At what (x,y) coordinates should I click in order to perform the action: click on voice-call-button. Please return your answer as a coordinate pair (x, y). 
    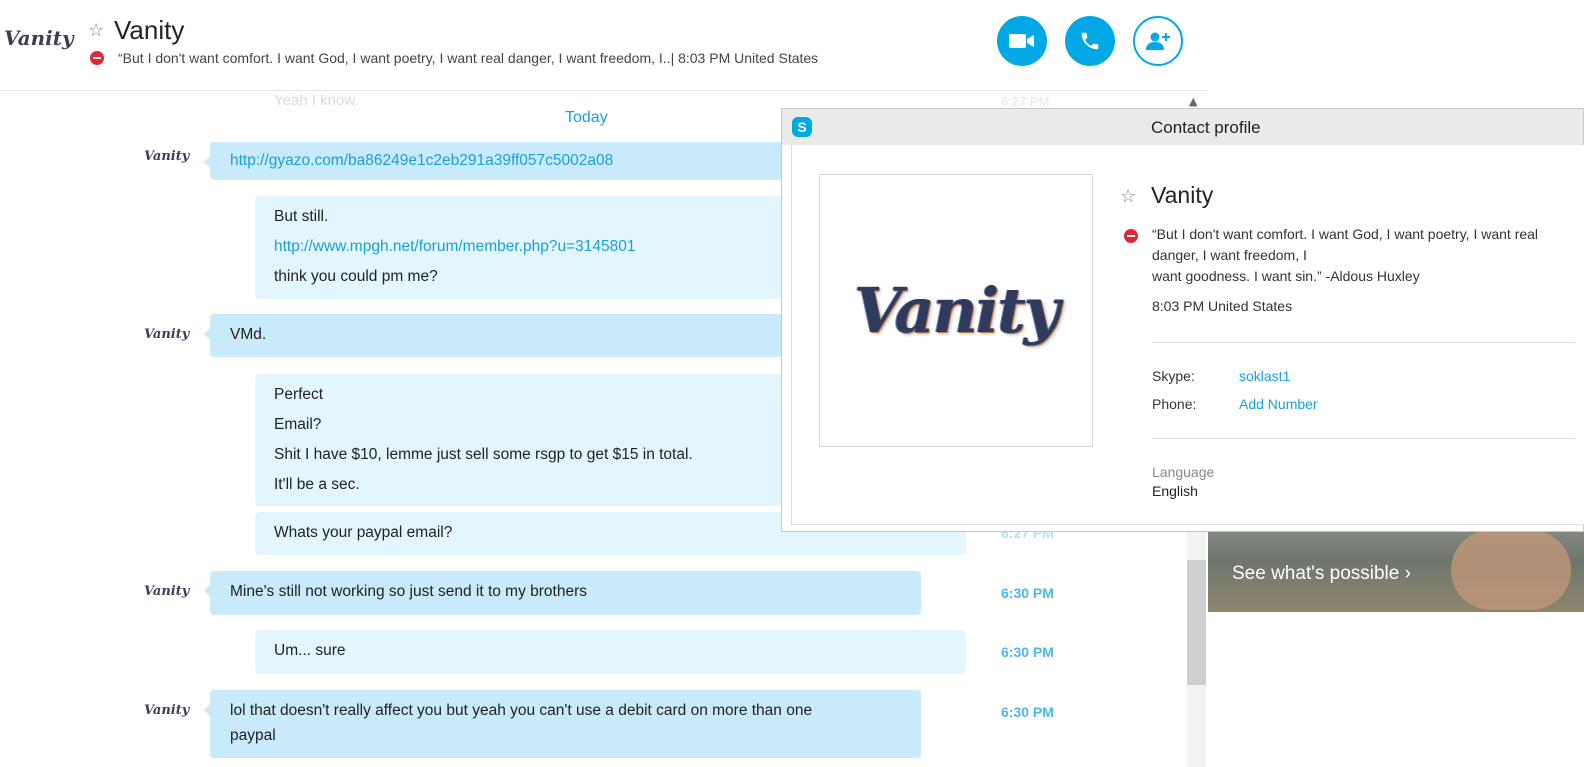
    Looking at the image, I should click on (1090, 41).